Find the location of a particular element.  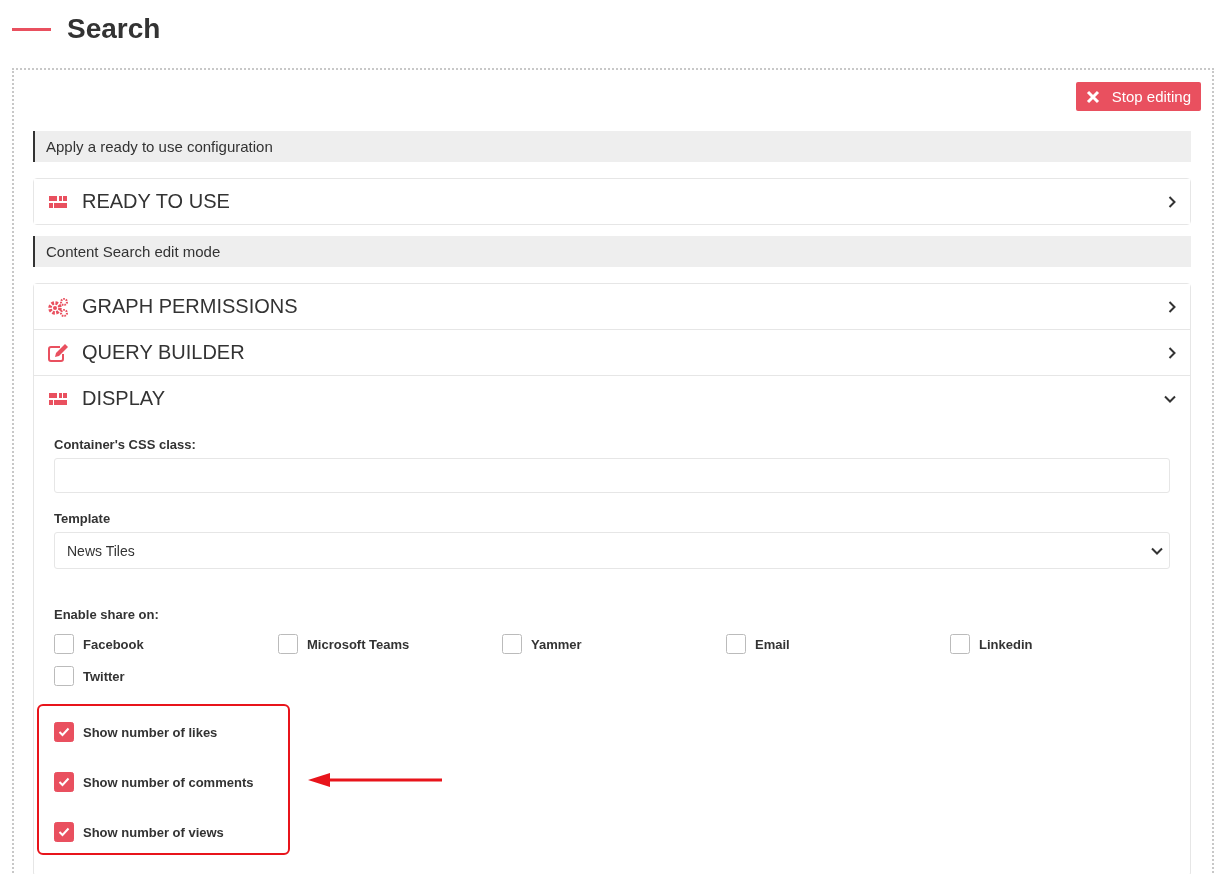

checkbox-label: Show number of comments is located at coordinates (168, 782).